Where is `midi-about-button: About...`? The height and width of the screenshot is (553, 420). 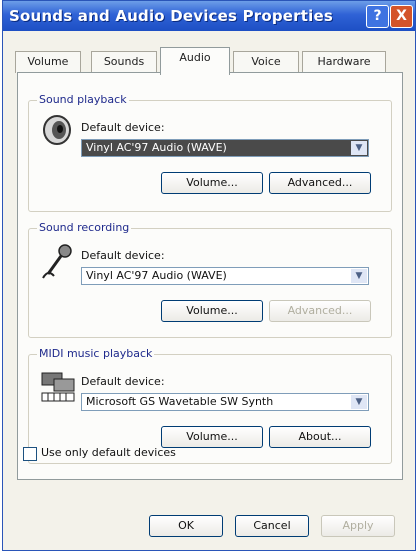 midi-about-button: About... is located at coordinates (320, 437).